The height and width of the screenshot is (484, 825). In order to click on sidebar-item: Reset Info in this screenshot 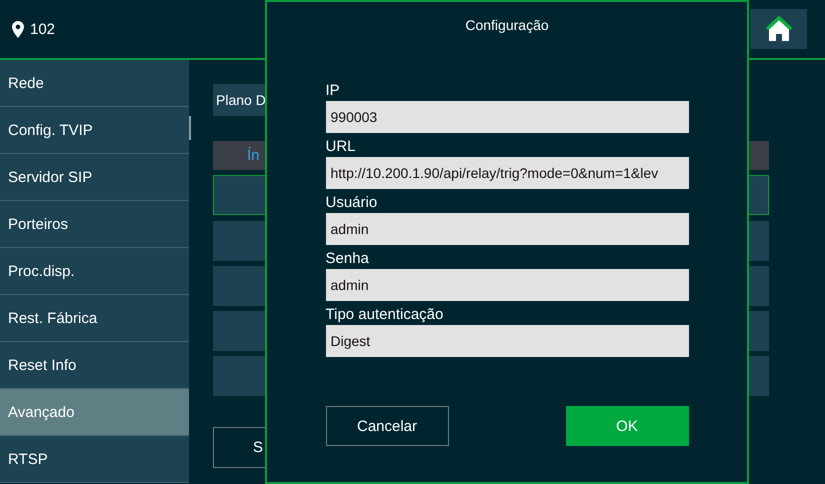, I will do `click(94, 365)`.